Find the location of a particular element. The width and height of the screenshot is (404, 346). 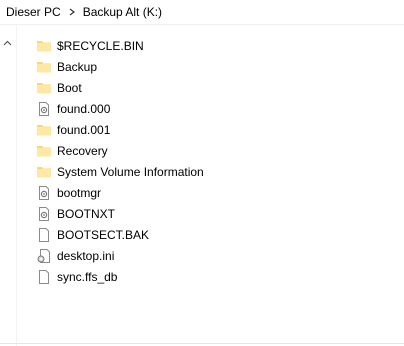

file-item: found.000 is located at coordinates (216, 108).